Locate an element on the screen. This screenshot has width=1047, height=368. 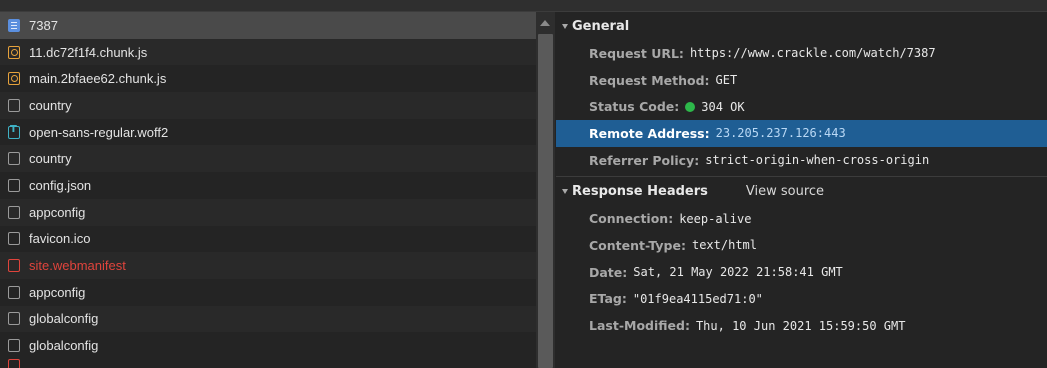
header-value: 304 OK is located at coordinates (723, 106).